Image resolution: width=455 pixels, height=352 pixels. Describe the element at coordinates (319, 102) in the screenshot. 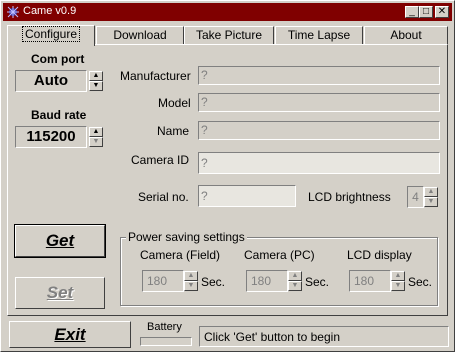

I see `model-field: ?` at that location.